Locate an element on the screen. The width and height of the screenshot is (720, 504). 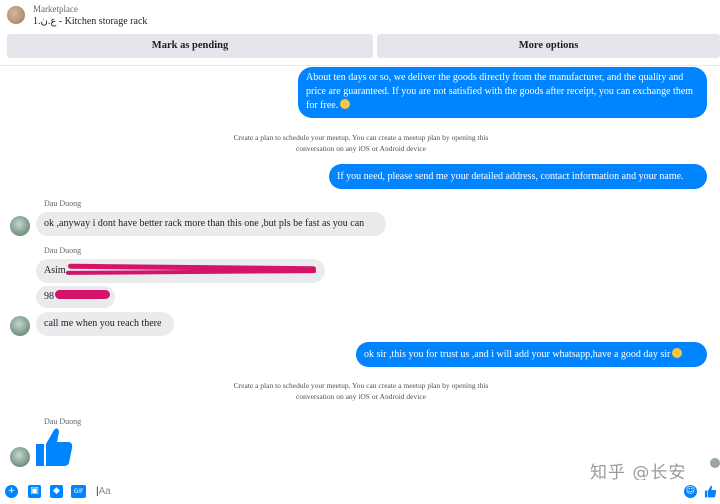
listing-thumbnail is located at coordinates (16, 15).